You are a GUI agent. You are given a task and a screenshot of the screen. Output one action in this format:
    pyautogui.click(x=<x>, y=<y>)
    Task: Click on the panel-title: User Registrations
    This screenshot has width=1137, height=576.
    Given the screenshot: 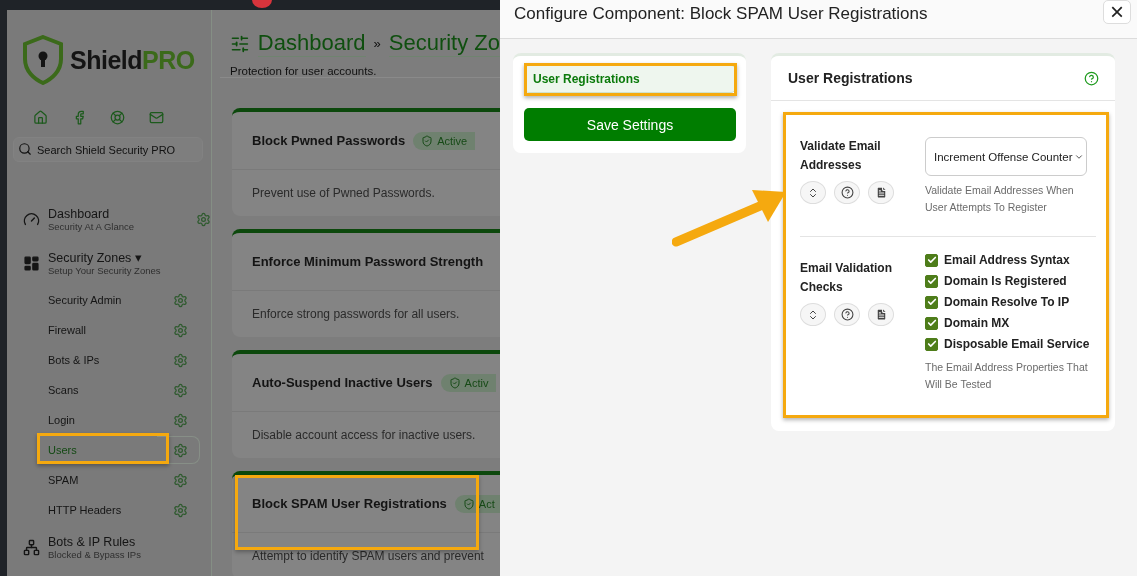 What is the action you would take?
    pyautogui.click(x=850, y=78)
    